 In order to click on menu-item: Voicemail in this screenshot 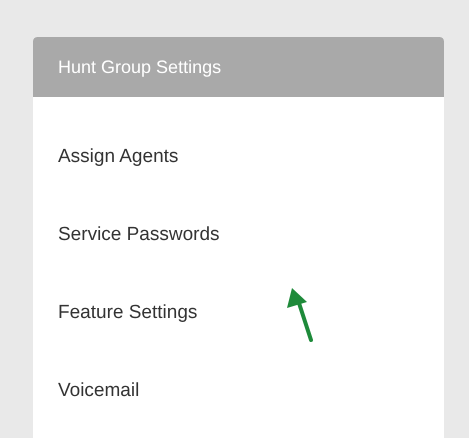, I will do `click(99, 391)`.